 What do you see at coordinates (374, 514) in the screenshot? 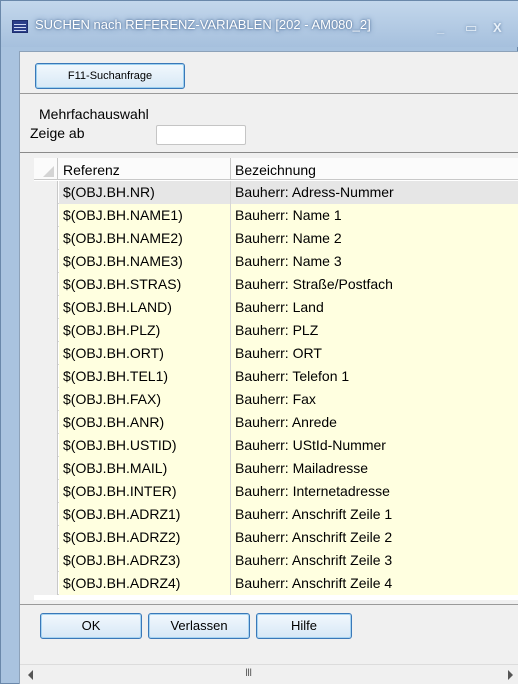
I see `cell-bezeichnung: Bauherr: Anschrift Zeile 1` at bounding box center [374, 514].